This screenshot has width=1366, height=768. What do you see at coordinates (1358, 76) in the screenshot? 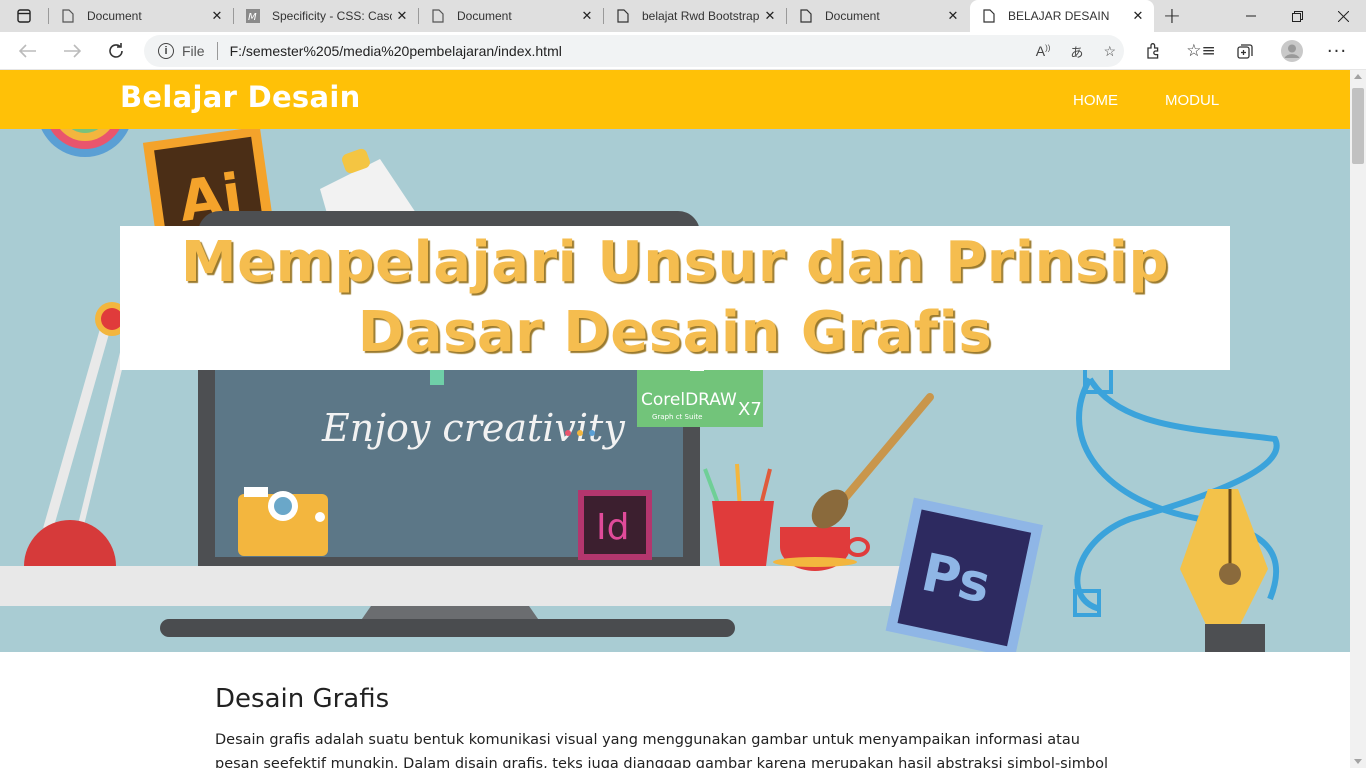
I see `scroll-up-icon` at bounding box center [1358, 76].